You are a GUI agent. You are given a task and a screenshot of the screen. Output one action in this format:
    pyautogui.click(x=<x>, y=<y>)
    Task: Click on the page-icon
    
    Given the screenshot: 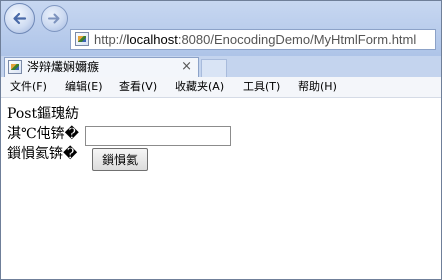 What is the action you would take?
    pyautogui.click(x=82, y=39)
    